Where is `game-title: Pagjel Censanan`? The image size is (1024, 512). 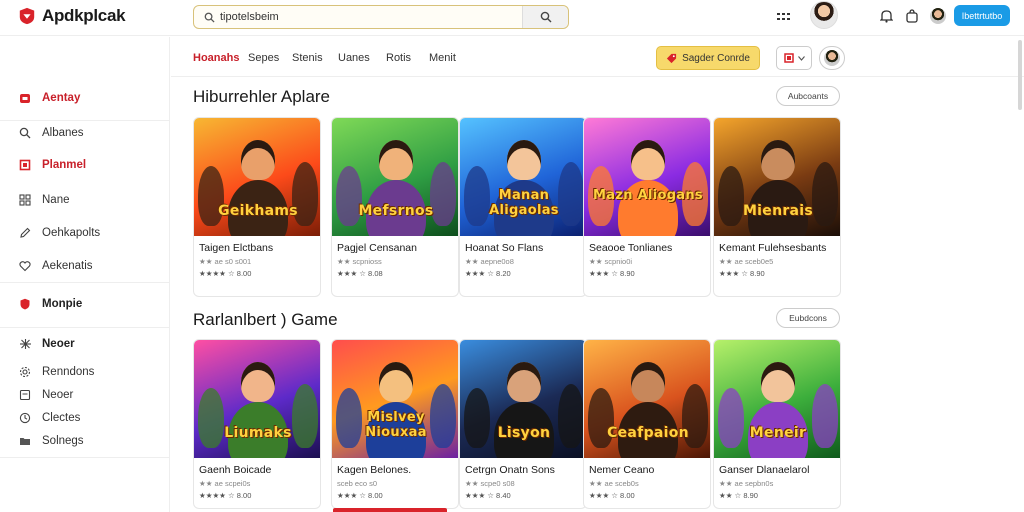
game-title: Pagjel Censanan is located at coordinates (377, 248).